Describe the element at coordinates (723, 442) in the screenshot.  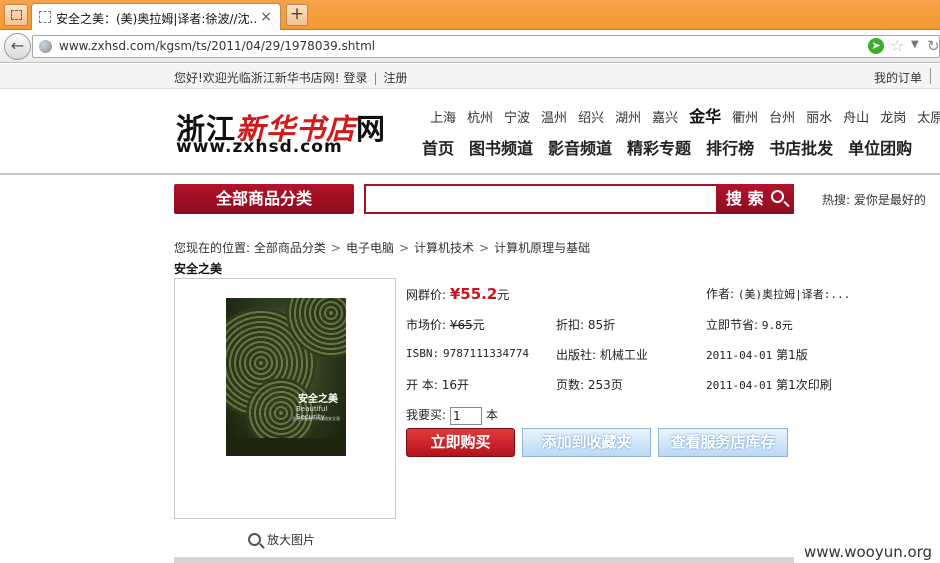
I see `check-stock-button: 查看服务店库存` at that location.